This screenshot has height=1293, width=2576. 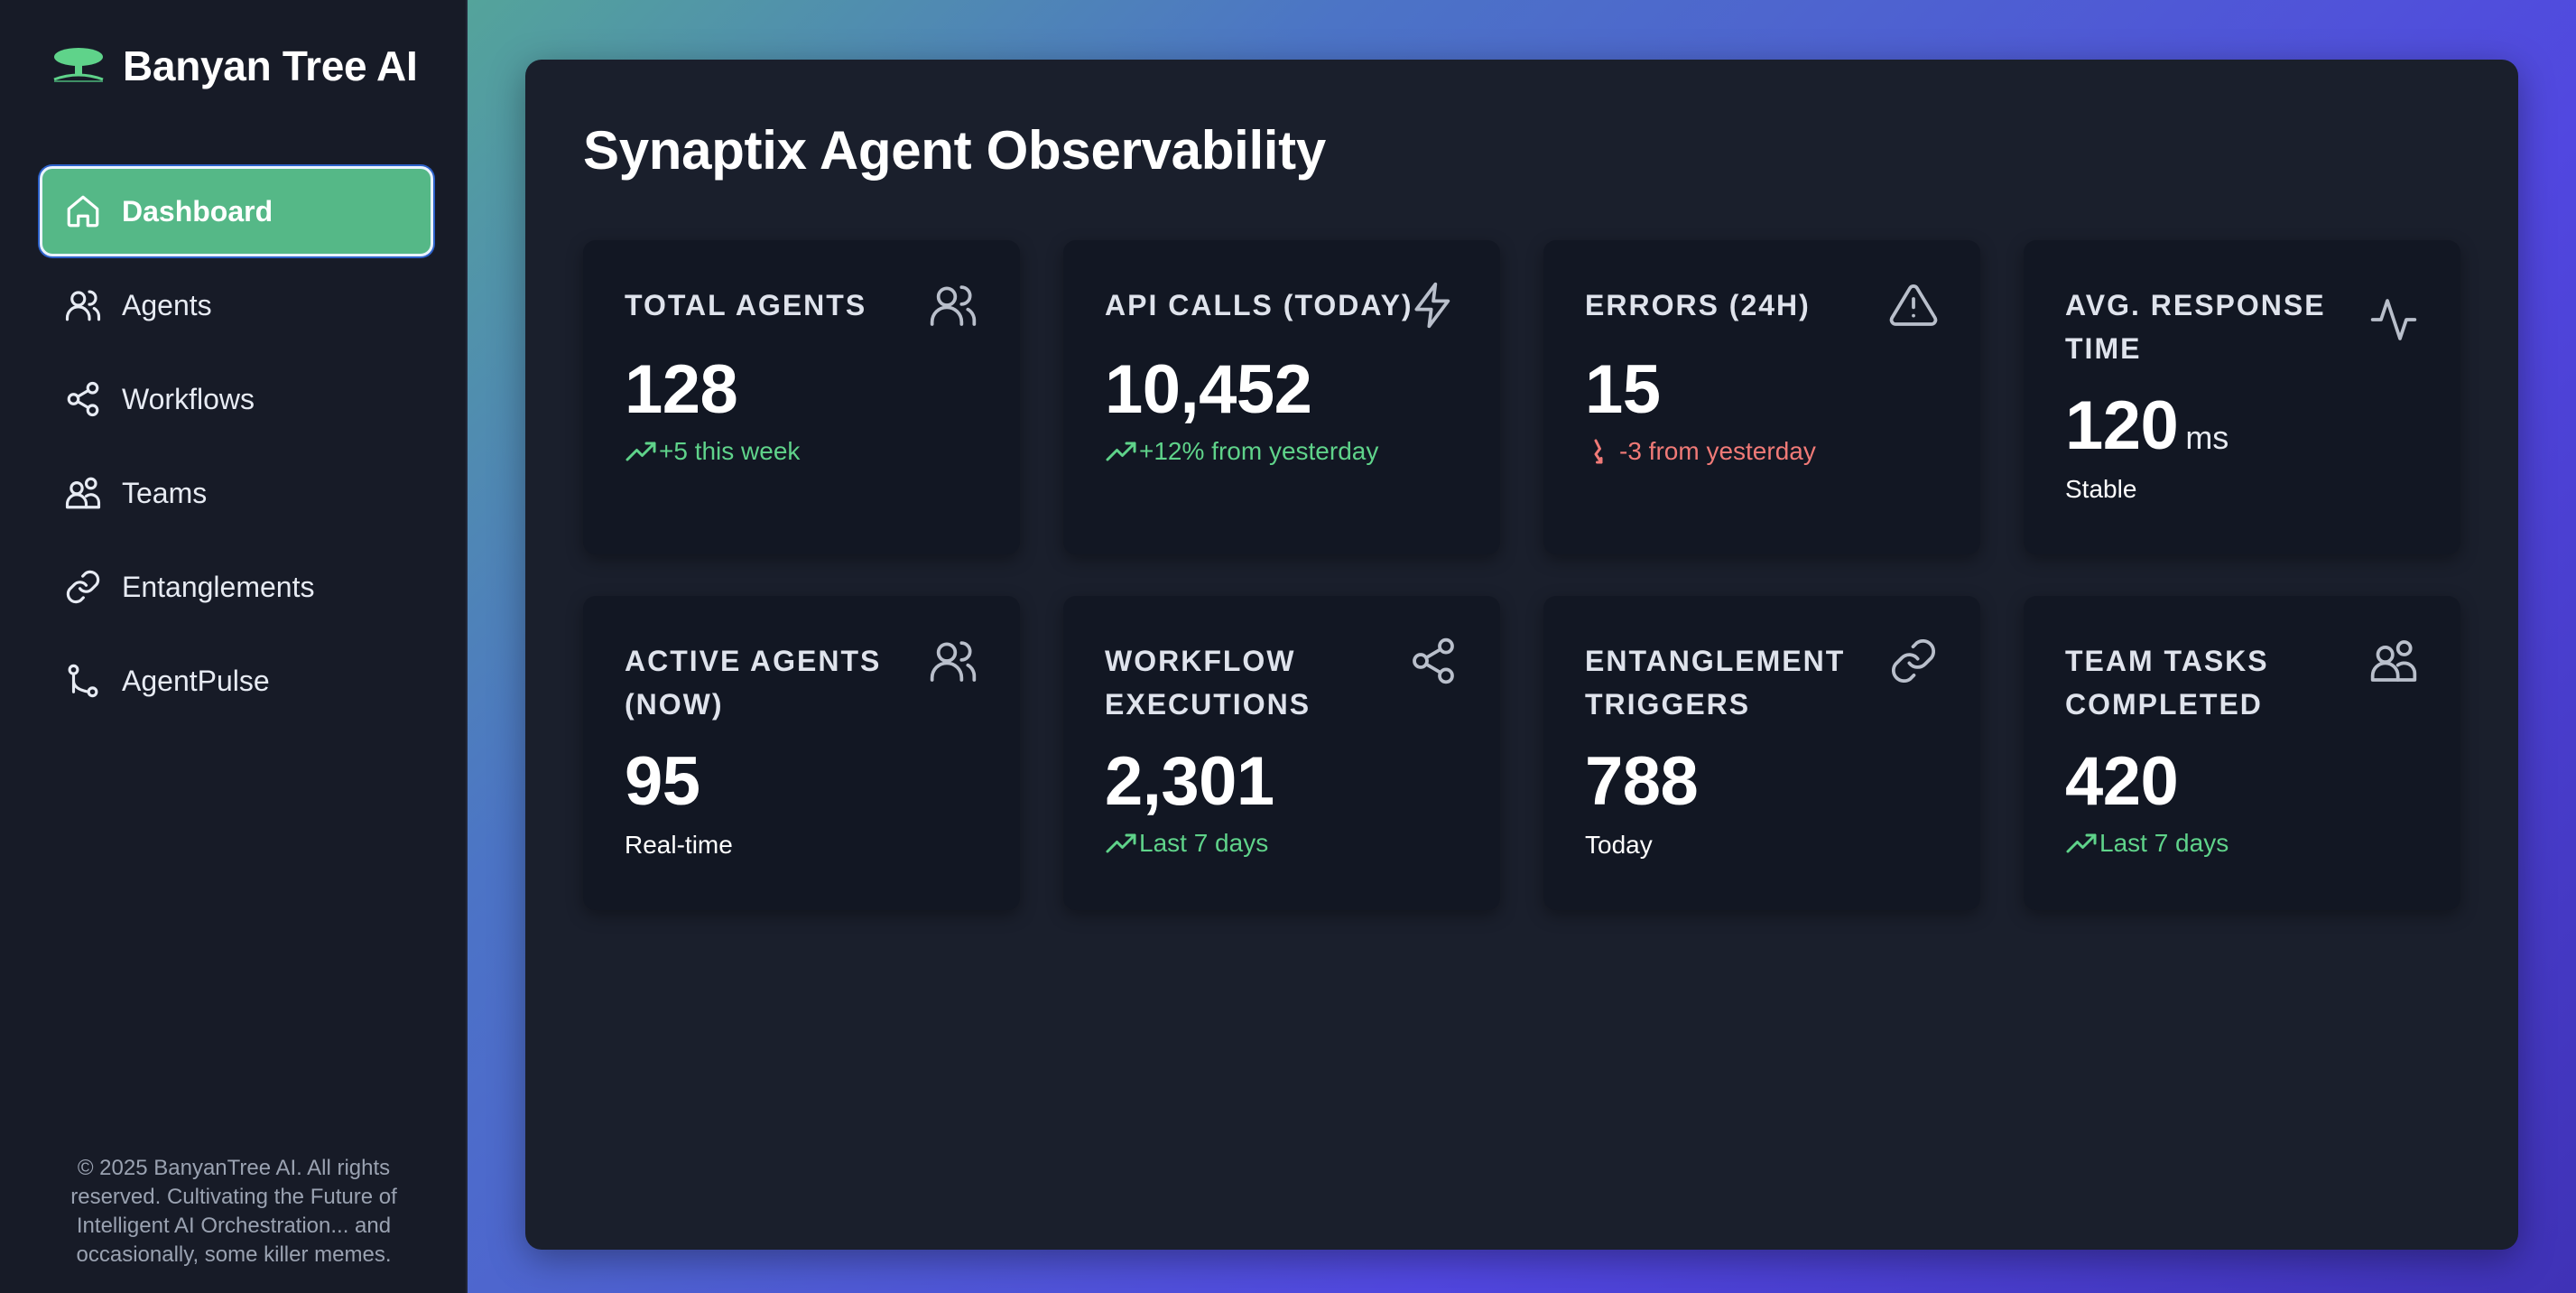 I want to click on sidebar-item-teams: Teams, so click(x=236, y=493).